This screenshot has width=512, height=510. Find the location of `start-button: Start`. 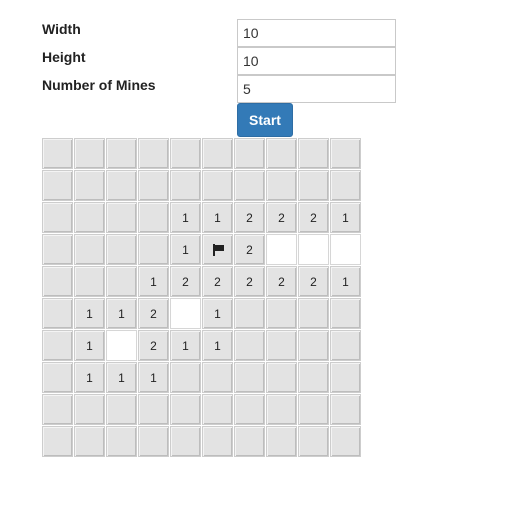

start-button: Start is located at coordinates (265, 120).